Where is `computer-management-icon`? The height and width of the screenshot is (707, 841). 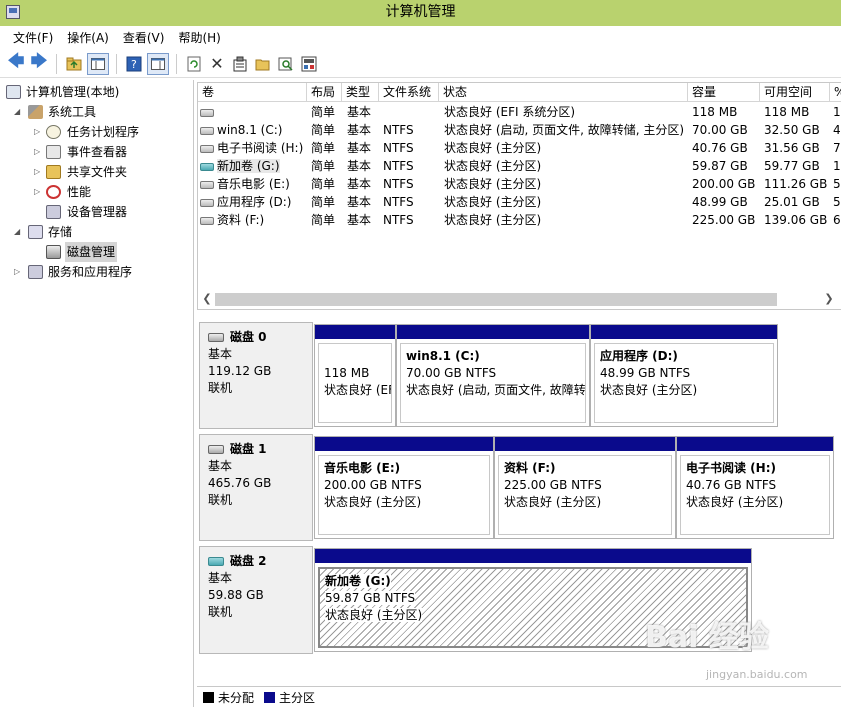 computer-management-icon is located at coordinates (13, 12).